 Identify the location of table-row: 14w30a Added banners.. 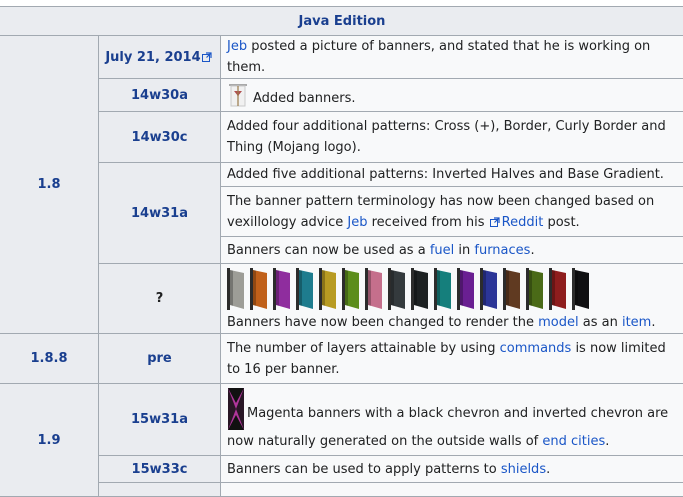
(341, 95).